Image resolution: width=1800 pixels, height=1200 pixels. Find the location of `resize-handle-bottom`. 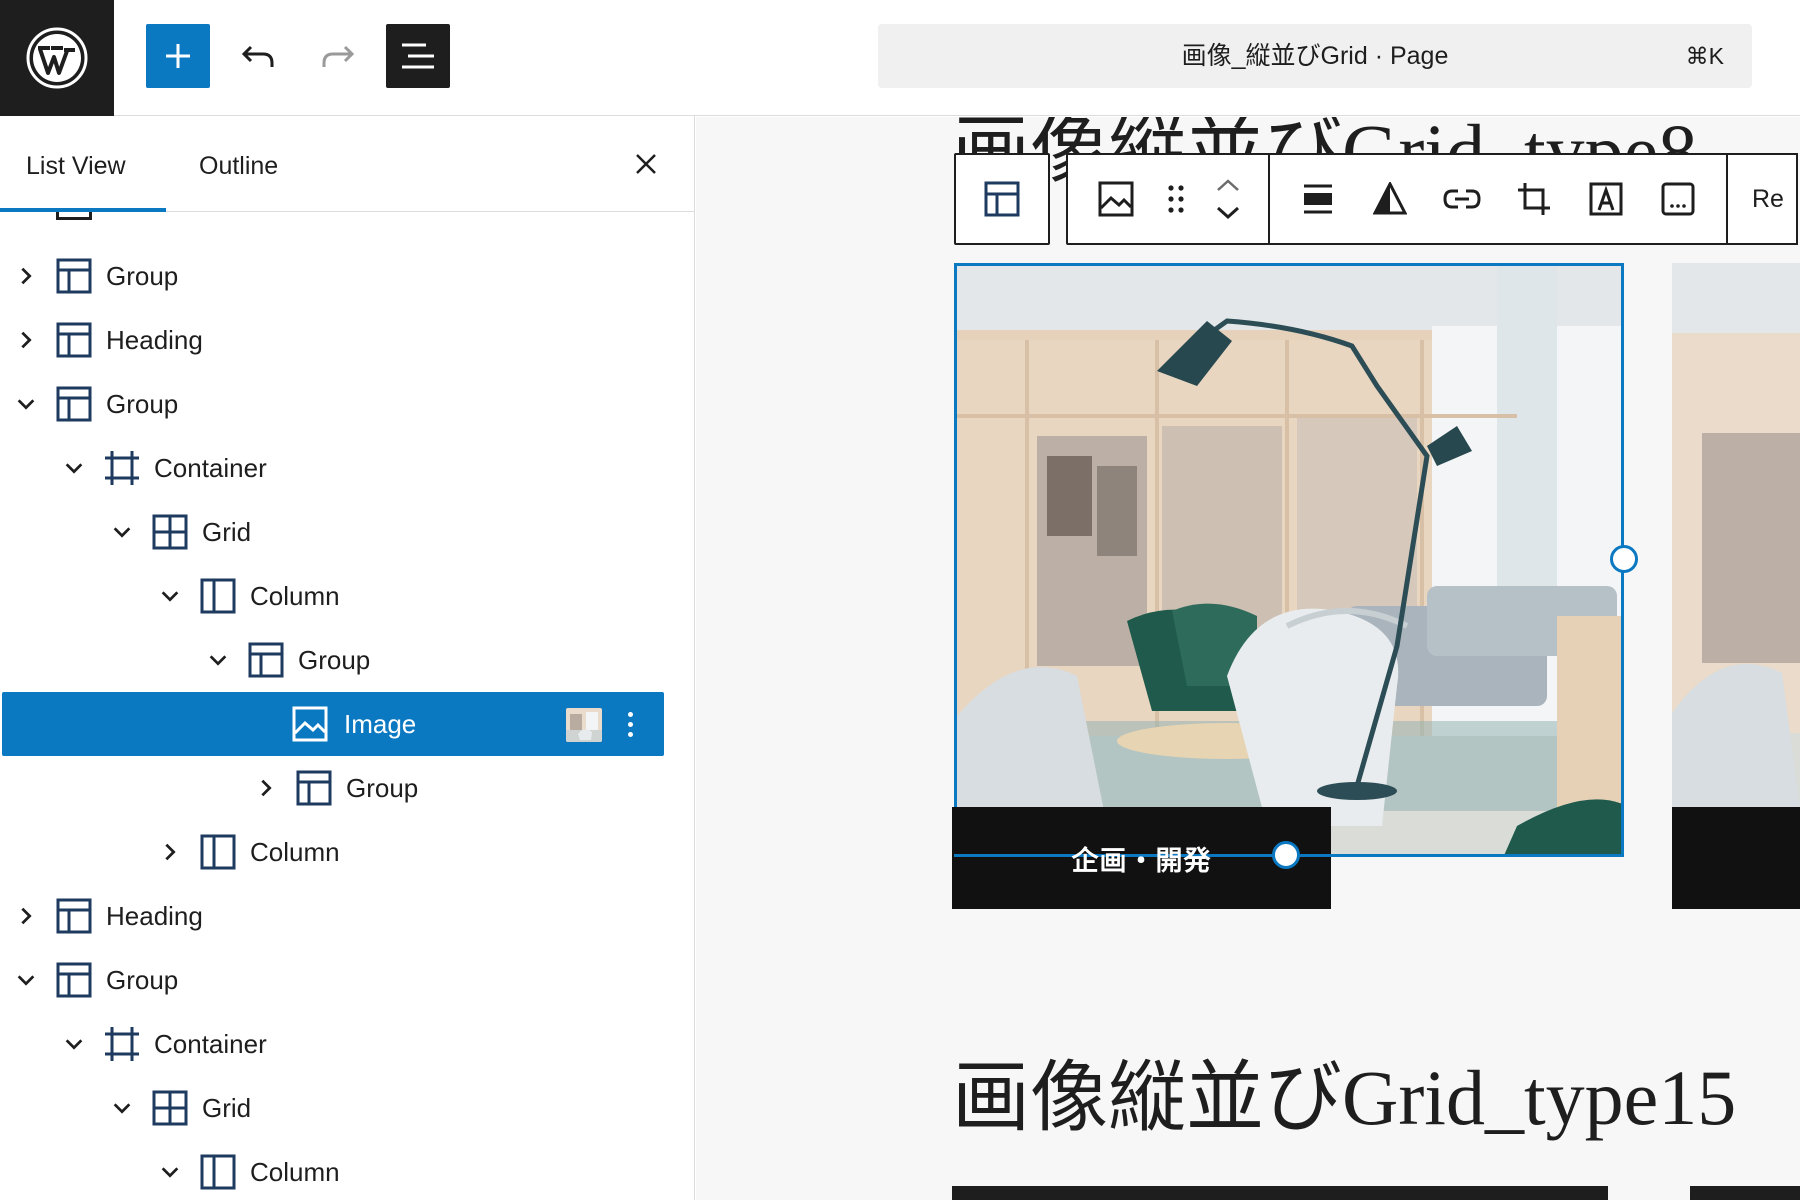

resize-handle-bottom is located at coordinates (1286, 855).